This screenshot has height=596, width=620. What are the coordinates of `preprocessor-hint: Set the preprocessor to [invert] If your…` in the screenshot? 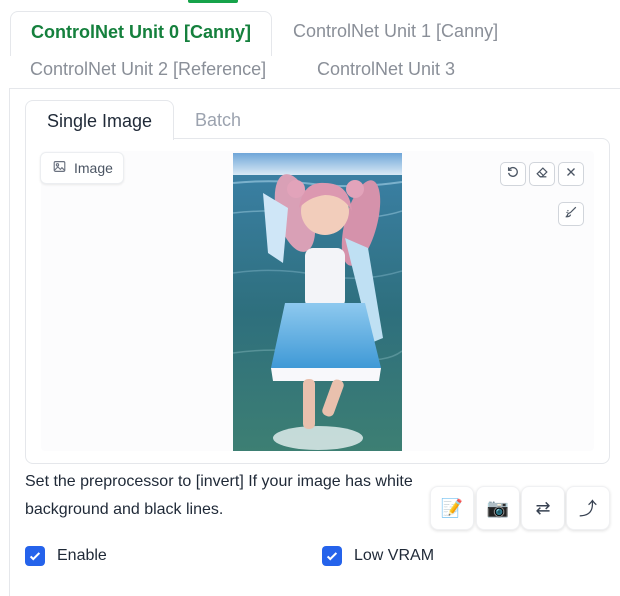 It's located at (219, 495).